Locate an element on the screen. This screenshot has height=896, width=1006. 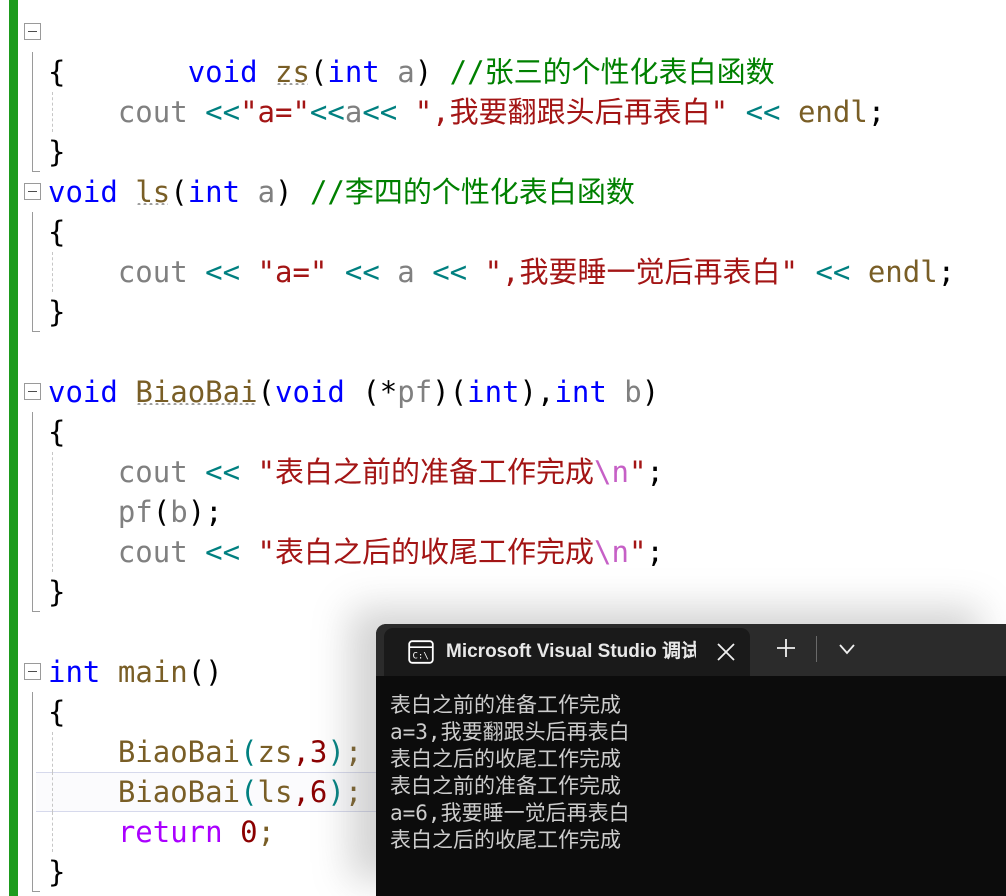
code-line: pf(b); is located at coordinates (503, 512).